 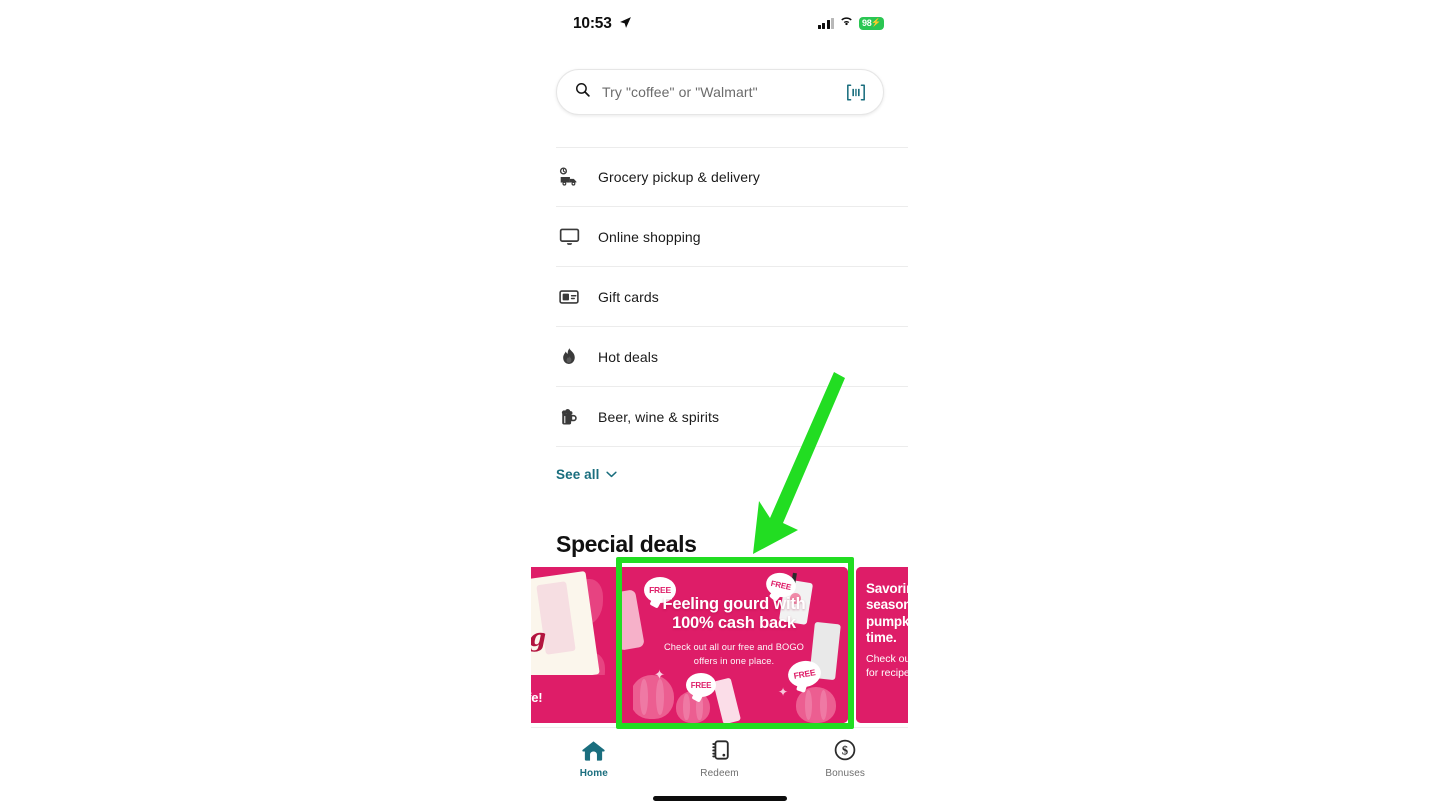 What do you see at coordinates (537, 697) in the screenshot?
I see `card-left-tagline: g for life!` at bounding box center [537, 697].